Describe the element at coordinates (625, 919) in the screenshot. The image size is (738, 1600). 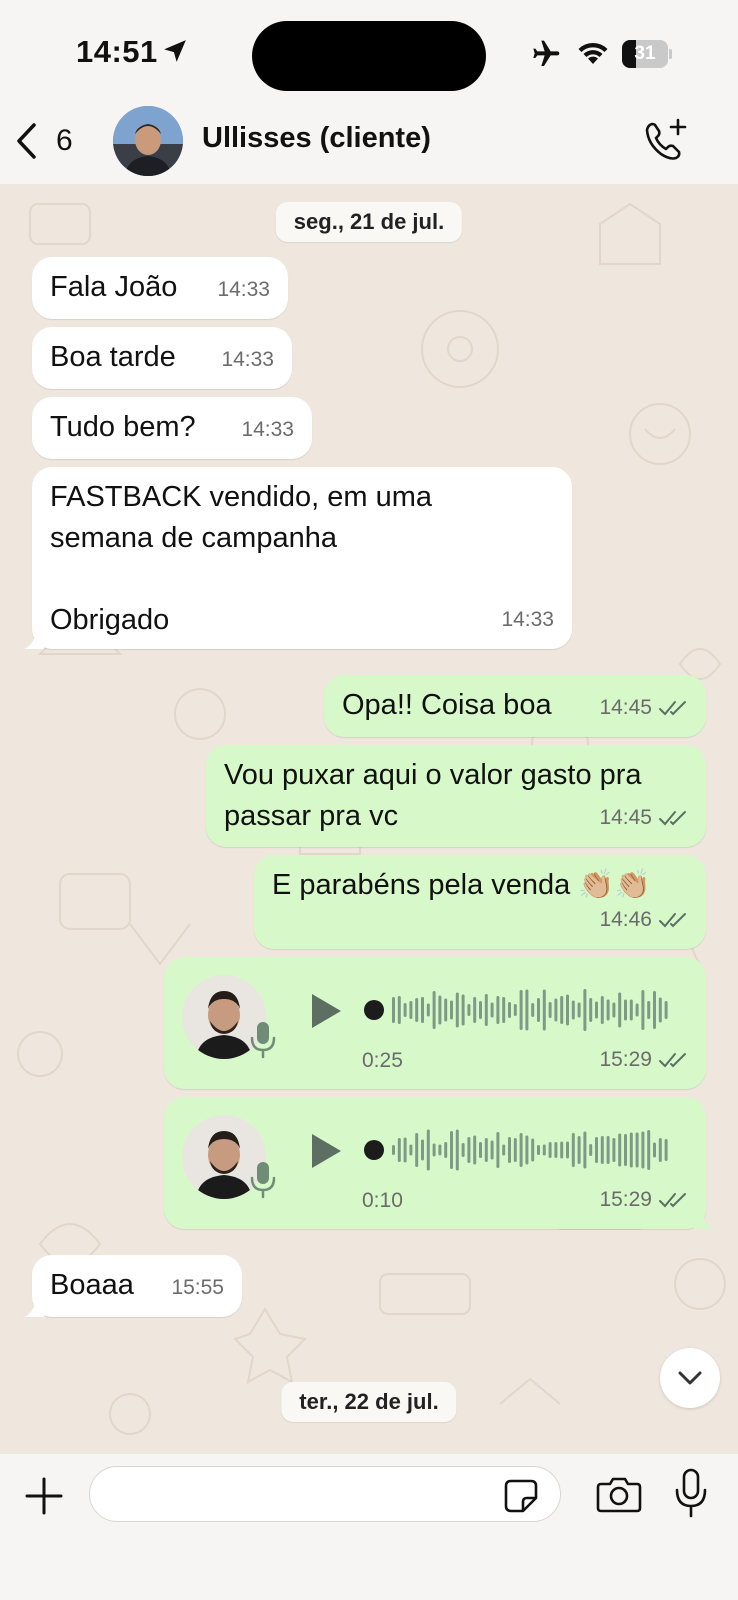
I see `message-time: 14:46` at that location.